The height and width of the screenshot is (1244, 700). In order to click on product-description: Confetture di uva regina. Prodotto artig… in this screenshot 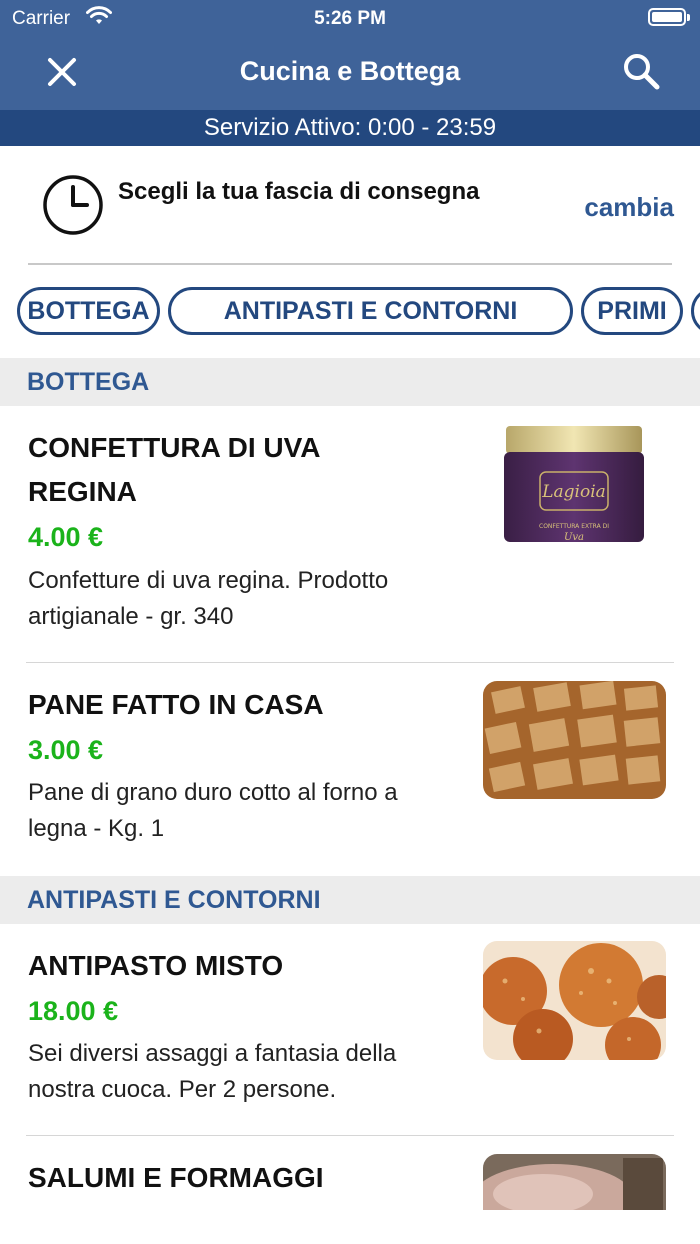, I will do `click(208, 598)`.